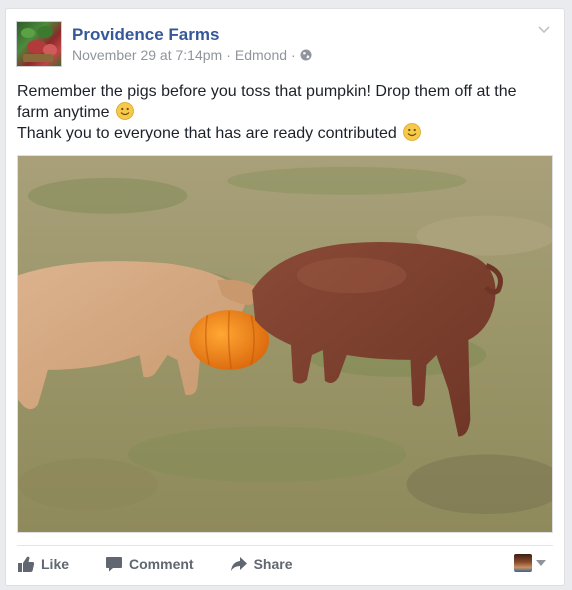 This screenshot has height=590, width=572. Describe the element at coordinates (523, 563) in the screenshot. I see `viewer-avatar` at that location.